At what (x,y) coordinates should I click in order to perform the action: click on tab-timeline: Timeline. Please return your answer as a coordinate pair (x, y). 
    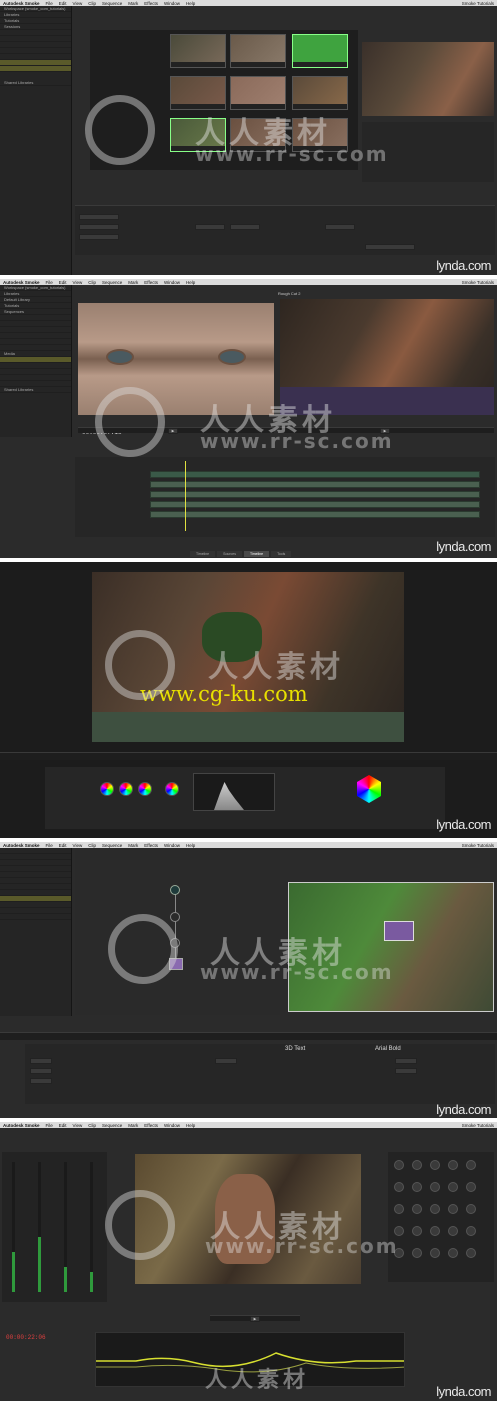
    Looking at the image, I should click on (203, 554).